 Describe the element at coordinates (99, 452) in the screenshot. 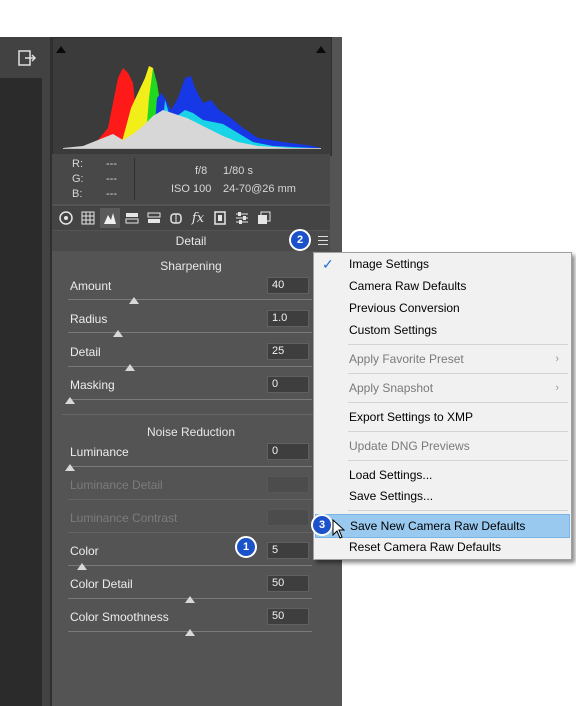

I see `luminance-label: Luminance` at that location.